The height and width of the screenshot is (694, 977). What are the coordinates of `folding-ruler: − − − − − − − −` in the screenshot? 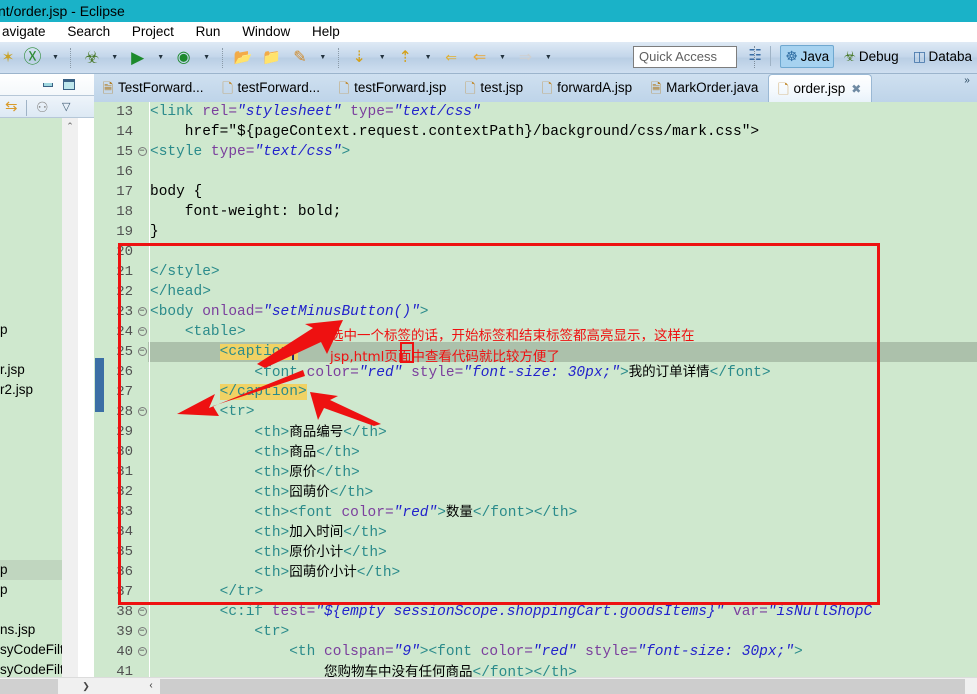 It's located at (142, 389).